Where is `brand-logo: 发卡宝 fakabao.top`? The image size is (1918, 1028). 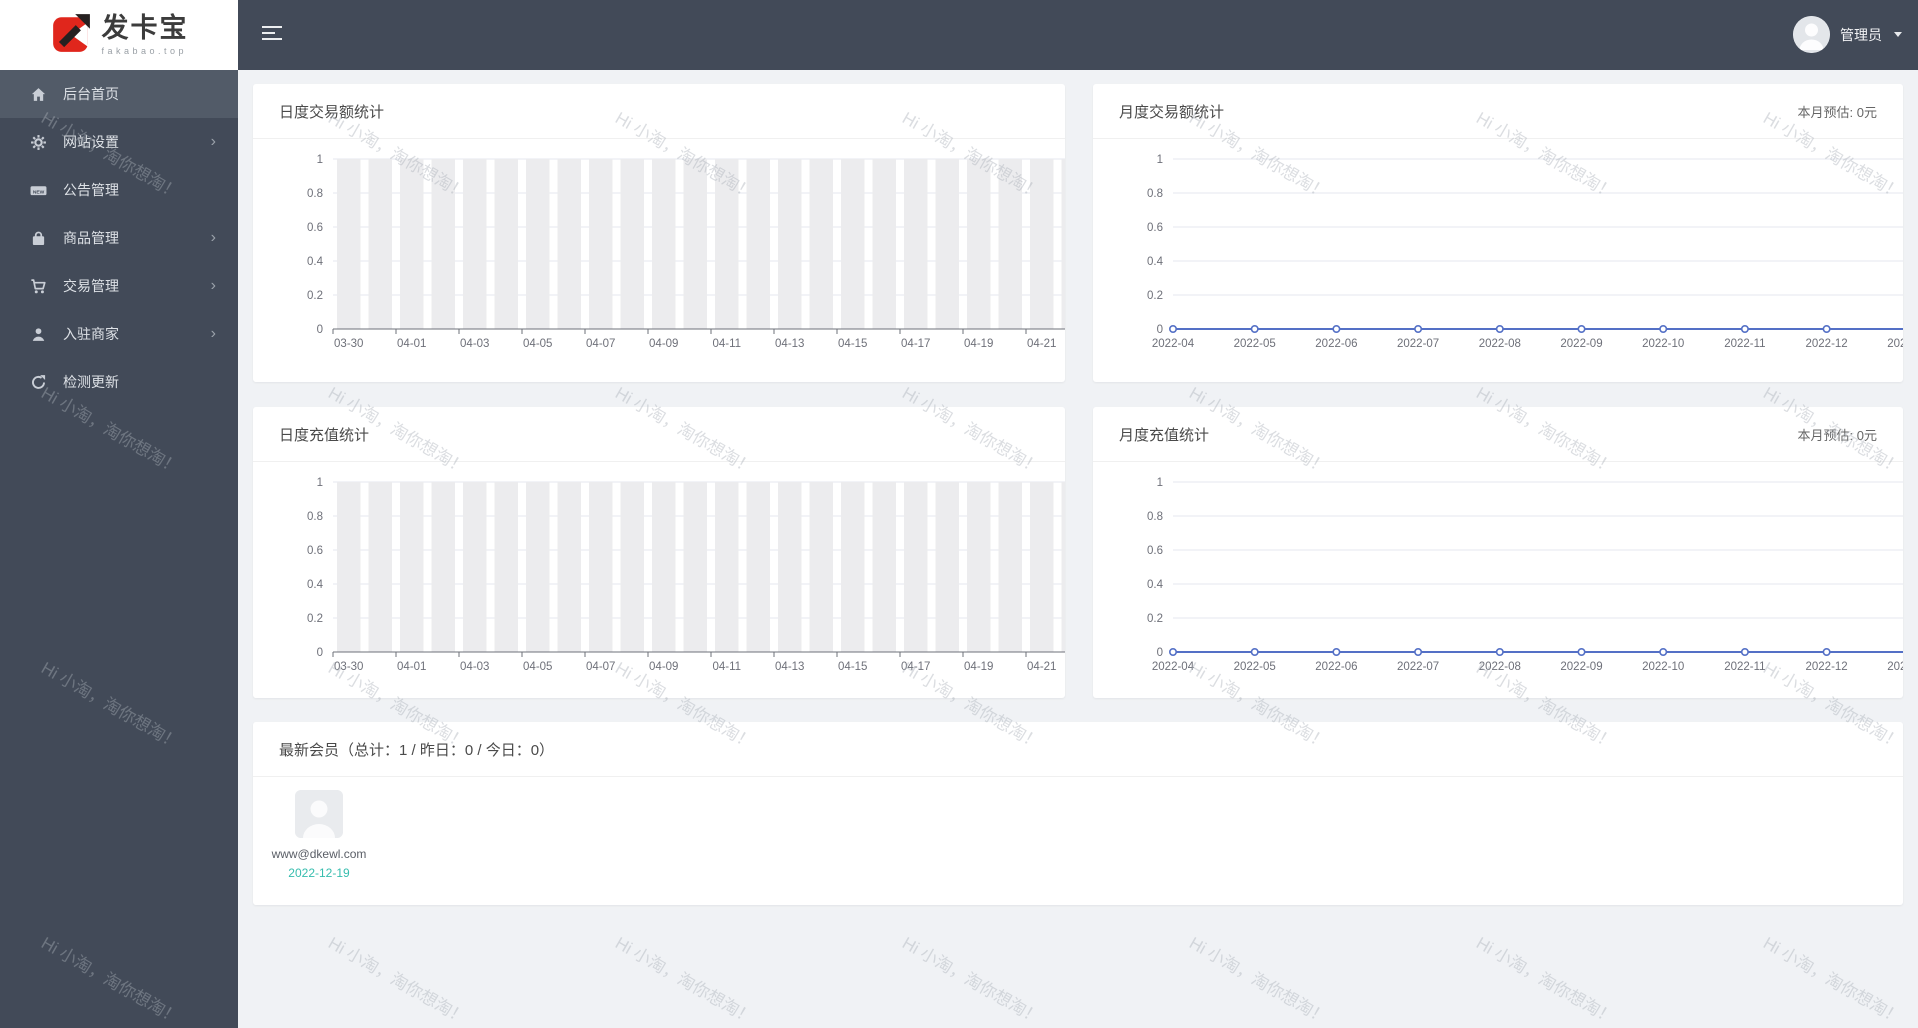 brand-logo: 发卡宝 fakabao.top is located at coordinates (119, 35).